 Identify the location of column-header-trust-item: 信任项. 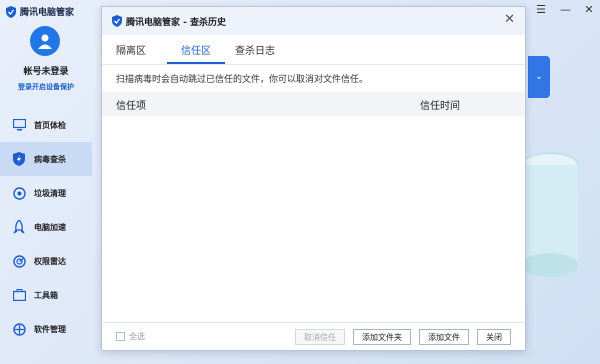
(261, 104).